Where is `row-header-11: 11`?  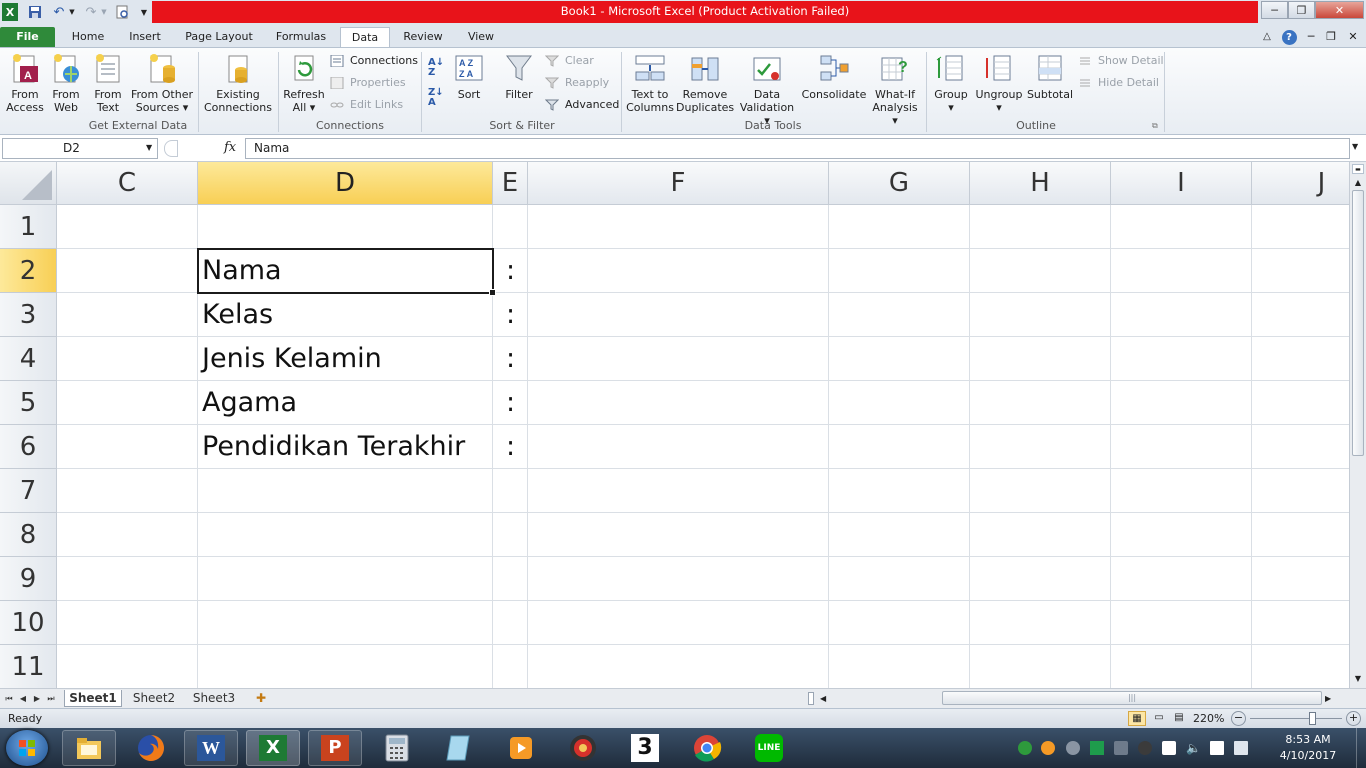
row-header-11: 11 is located at coordinates (28, 666).